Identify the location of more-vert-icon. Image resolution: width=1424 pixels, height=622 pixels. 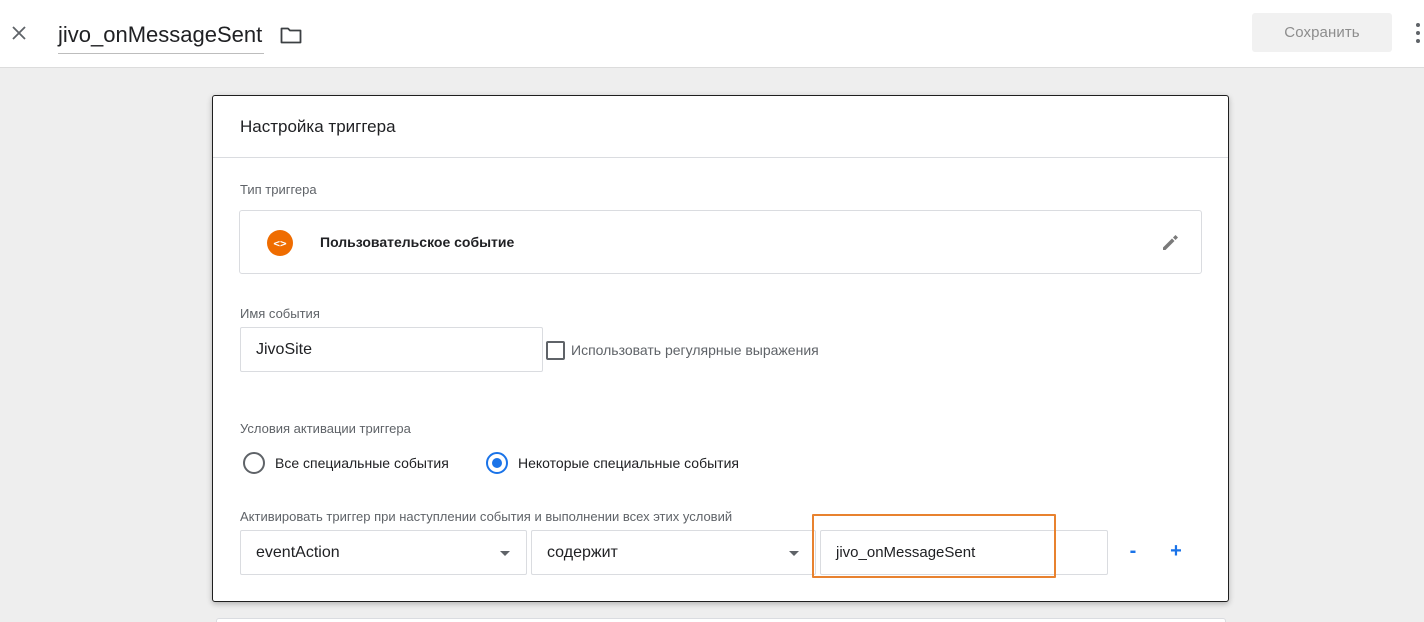
(1418, 33).